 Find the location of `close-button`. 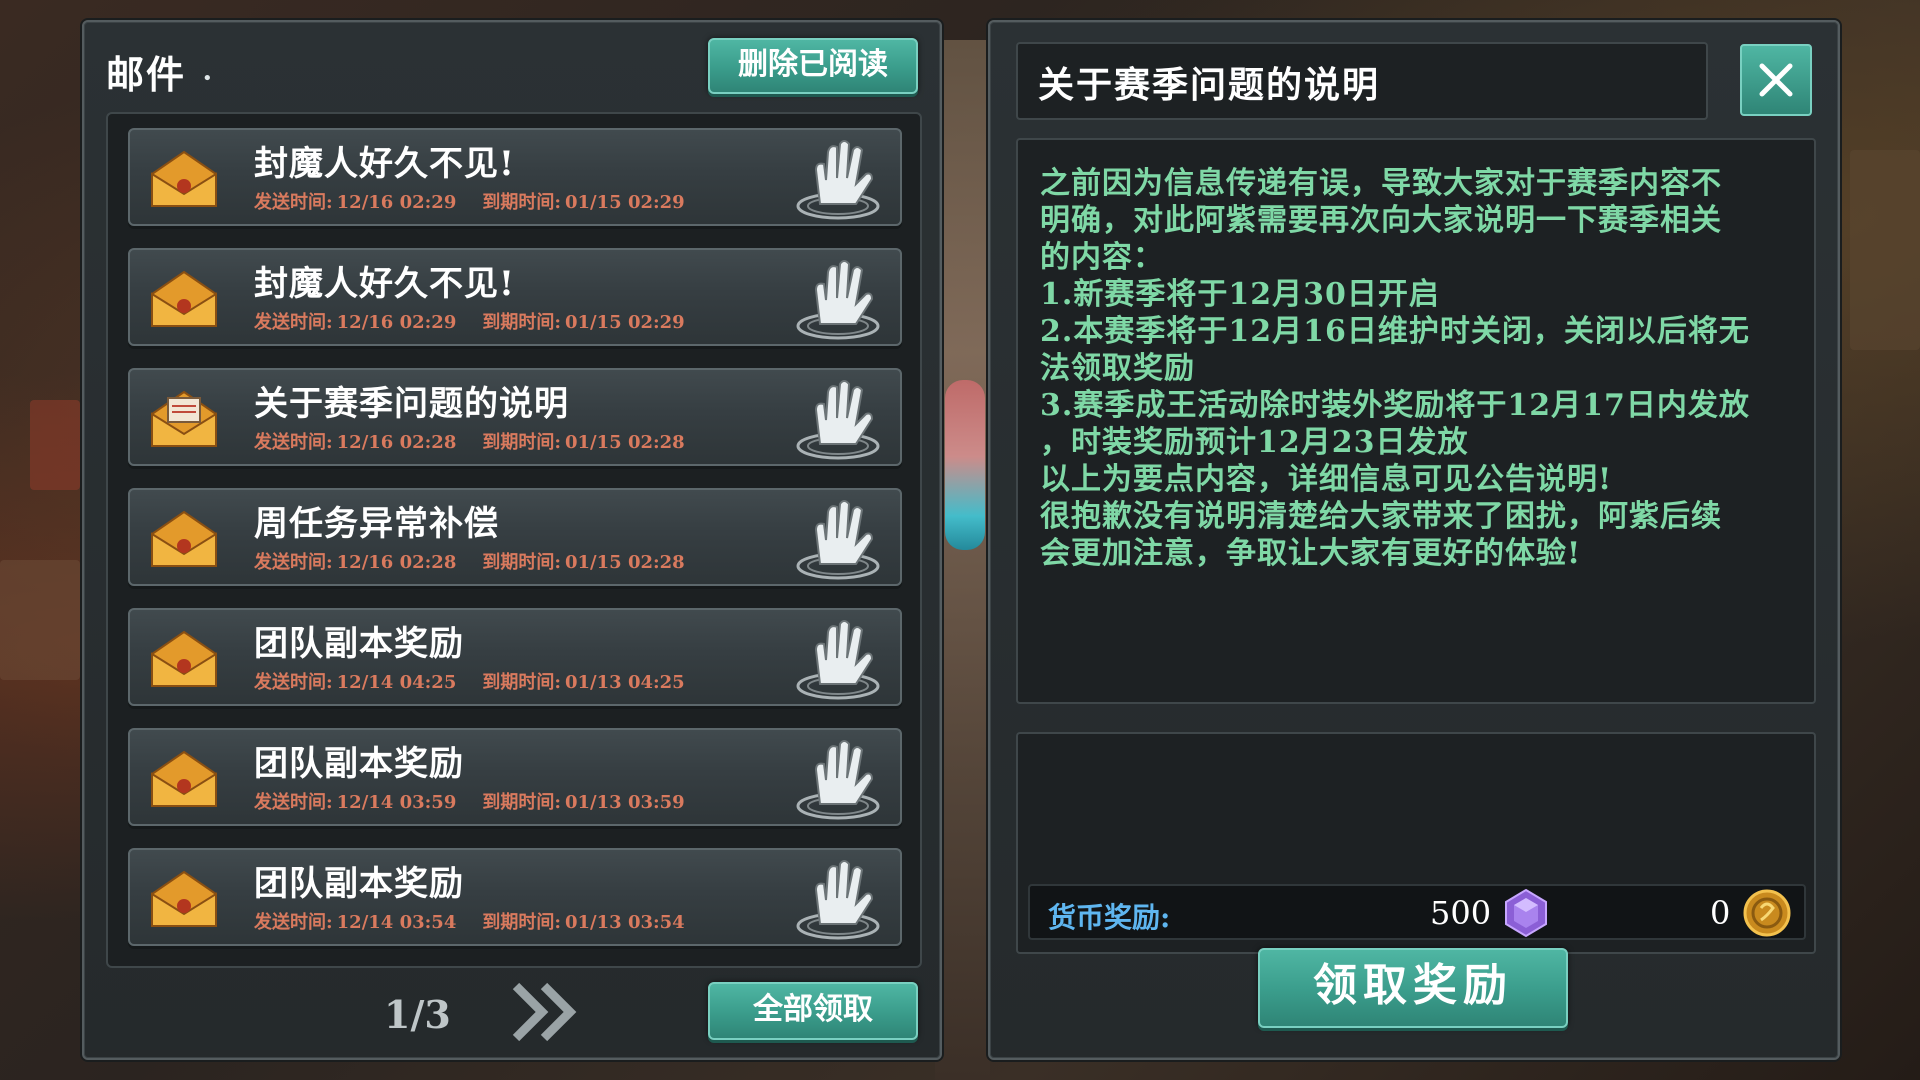

close-button is located at coordinates (1776, 80).